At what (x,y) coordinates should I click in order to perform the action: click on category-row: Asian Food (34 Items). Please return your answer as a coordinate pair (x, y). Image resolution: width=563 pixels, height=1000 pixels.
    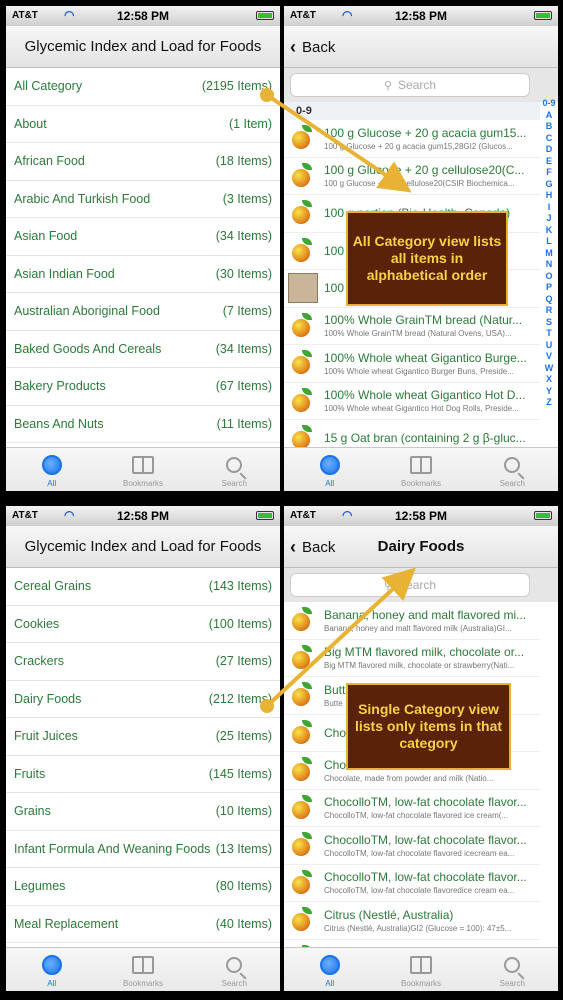
    Looking at the image, I should click on (143, 237).